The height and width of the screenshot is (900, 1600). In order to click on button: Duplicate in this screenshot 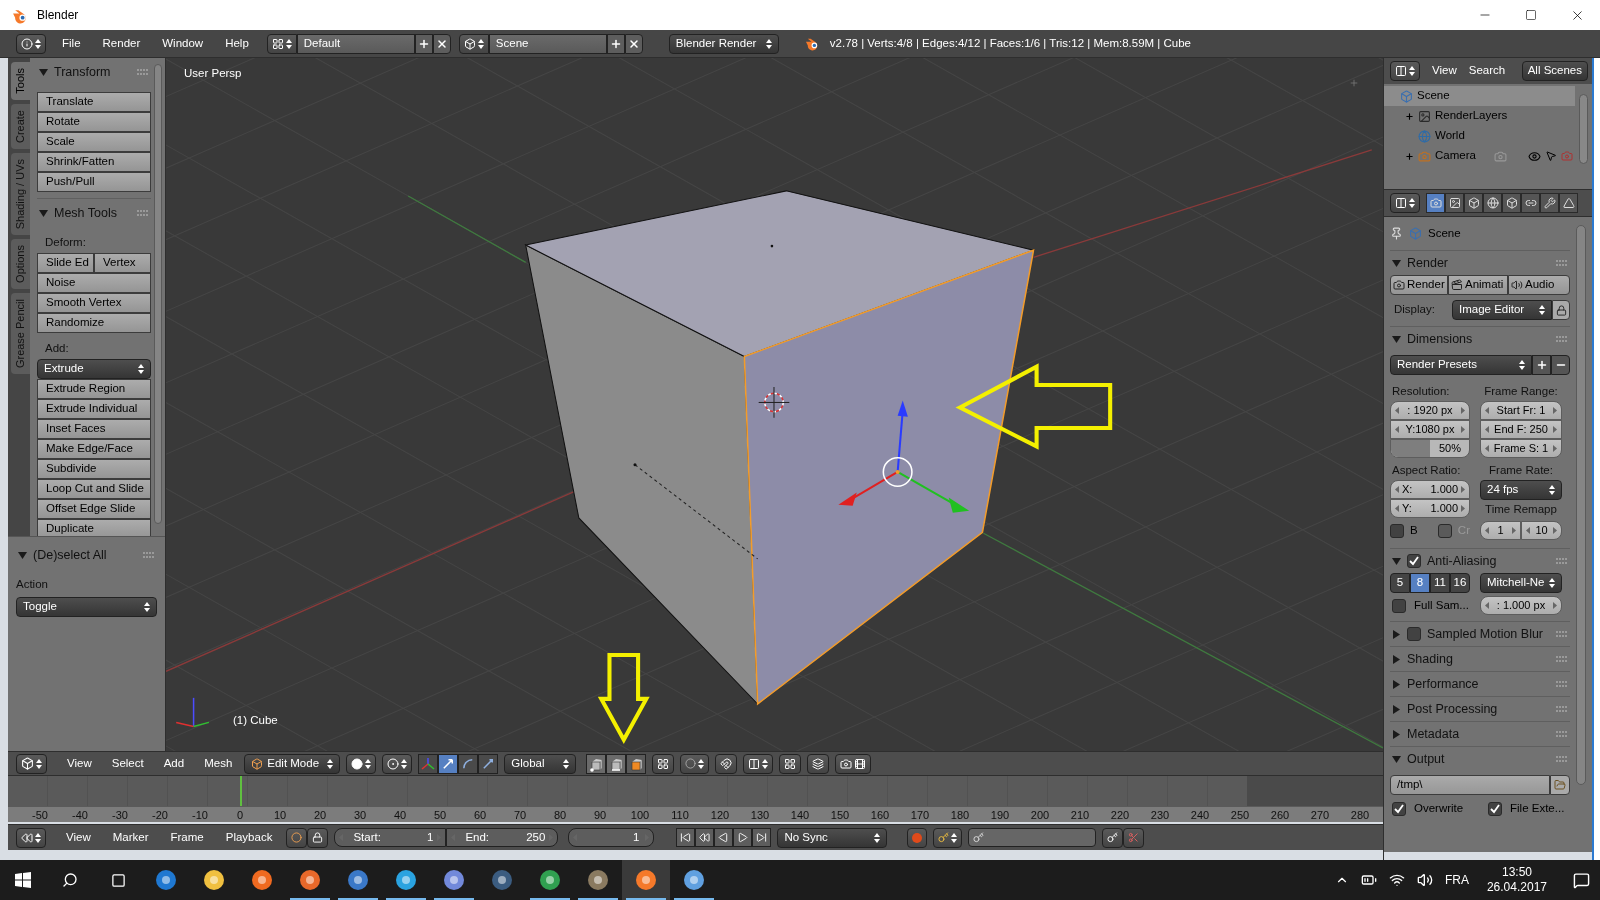, I will do `click(94, 529)`.